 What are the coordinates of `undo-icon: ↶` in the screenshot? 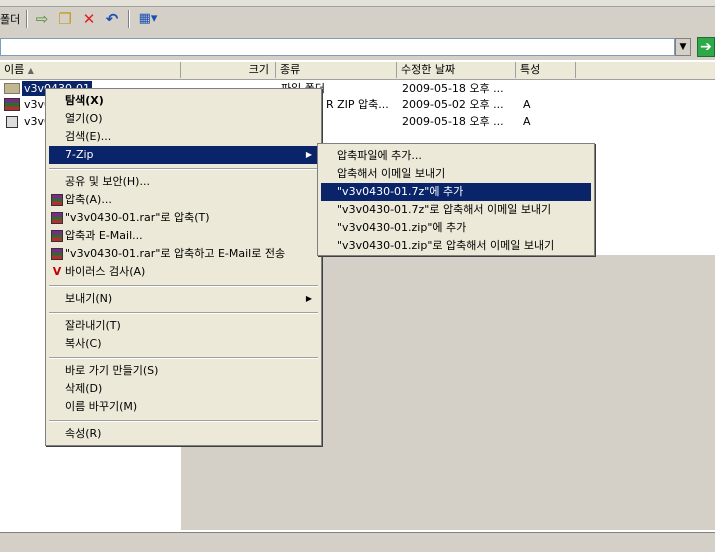 It's located at (112, 19).